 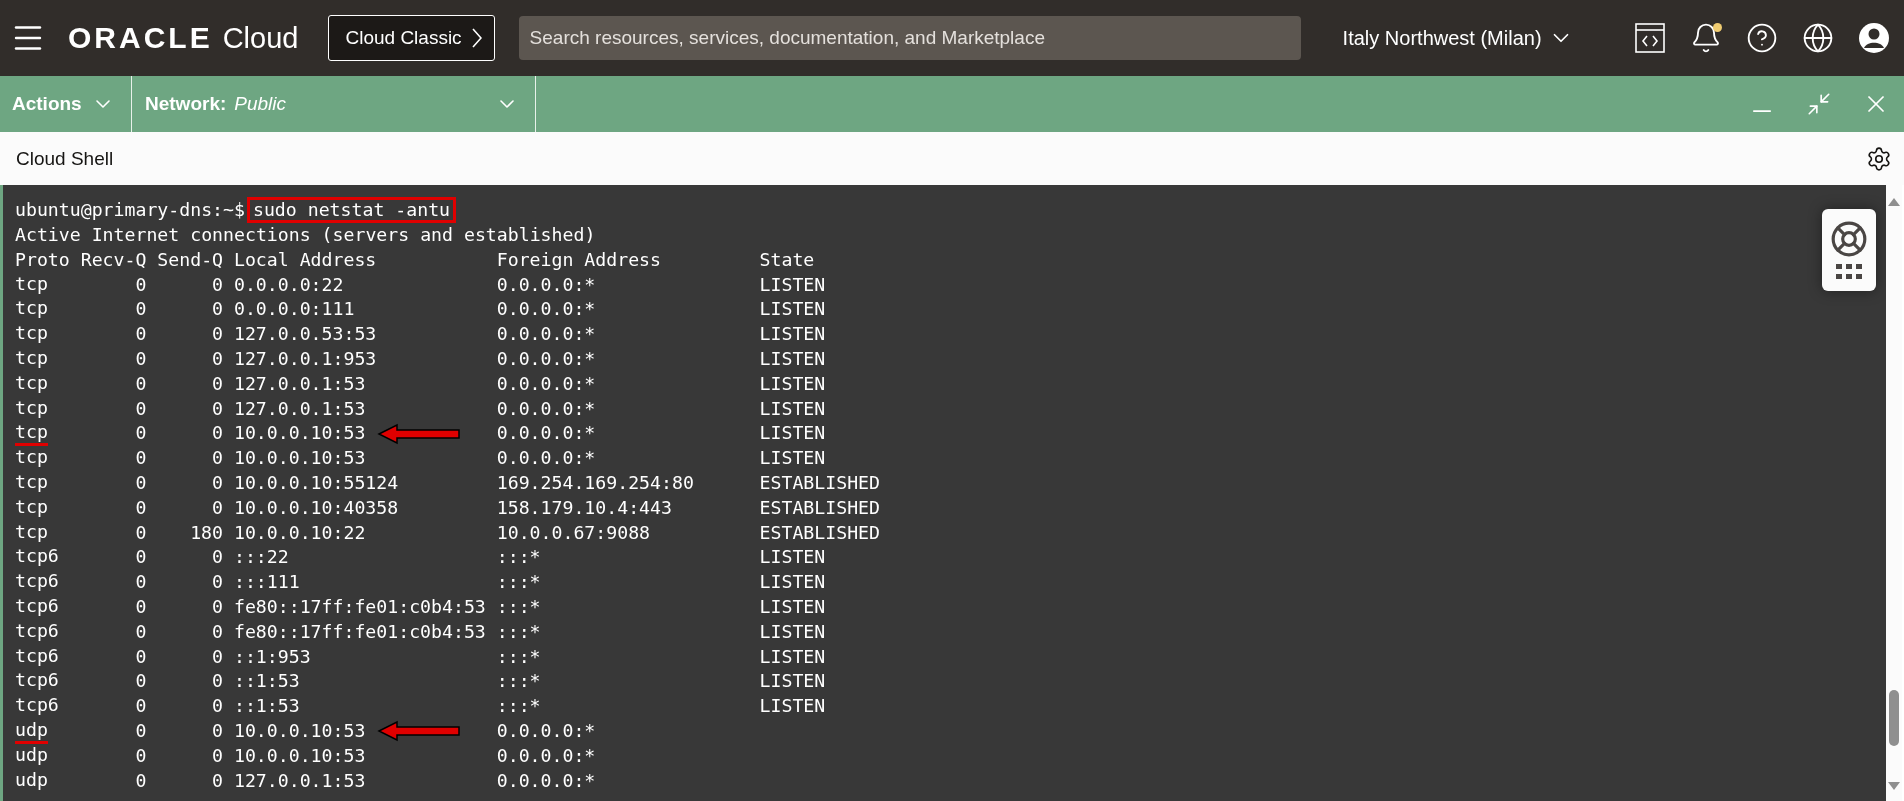 What do you see at coordinates (316, 483) in the screenshot?
I see `local-address-cell: 10.0.0.10:55124` at bounding box center [316, 483].